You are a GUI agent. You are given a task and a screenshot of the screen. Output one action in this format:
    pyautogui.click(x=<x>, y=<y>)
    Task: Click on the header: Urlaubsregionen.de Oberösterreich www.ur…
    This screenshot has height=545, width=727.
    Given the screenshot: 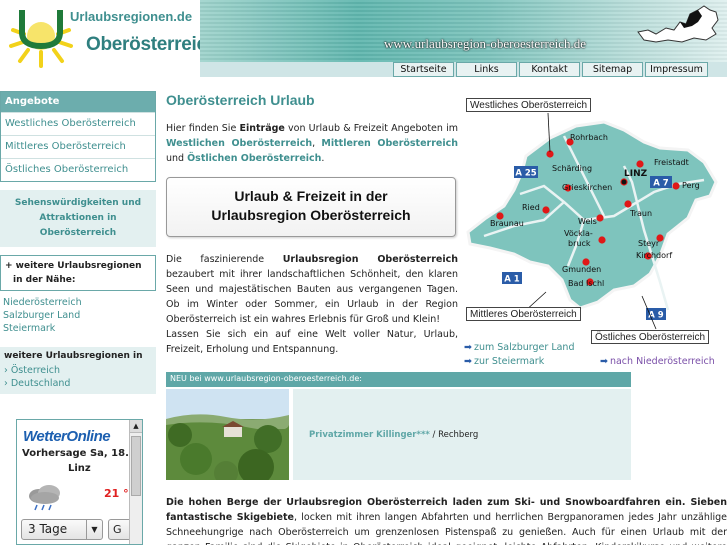 What is the action you would take?
    pyautogui.click(x=363, y=38)
    